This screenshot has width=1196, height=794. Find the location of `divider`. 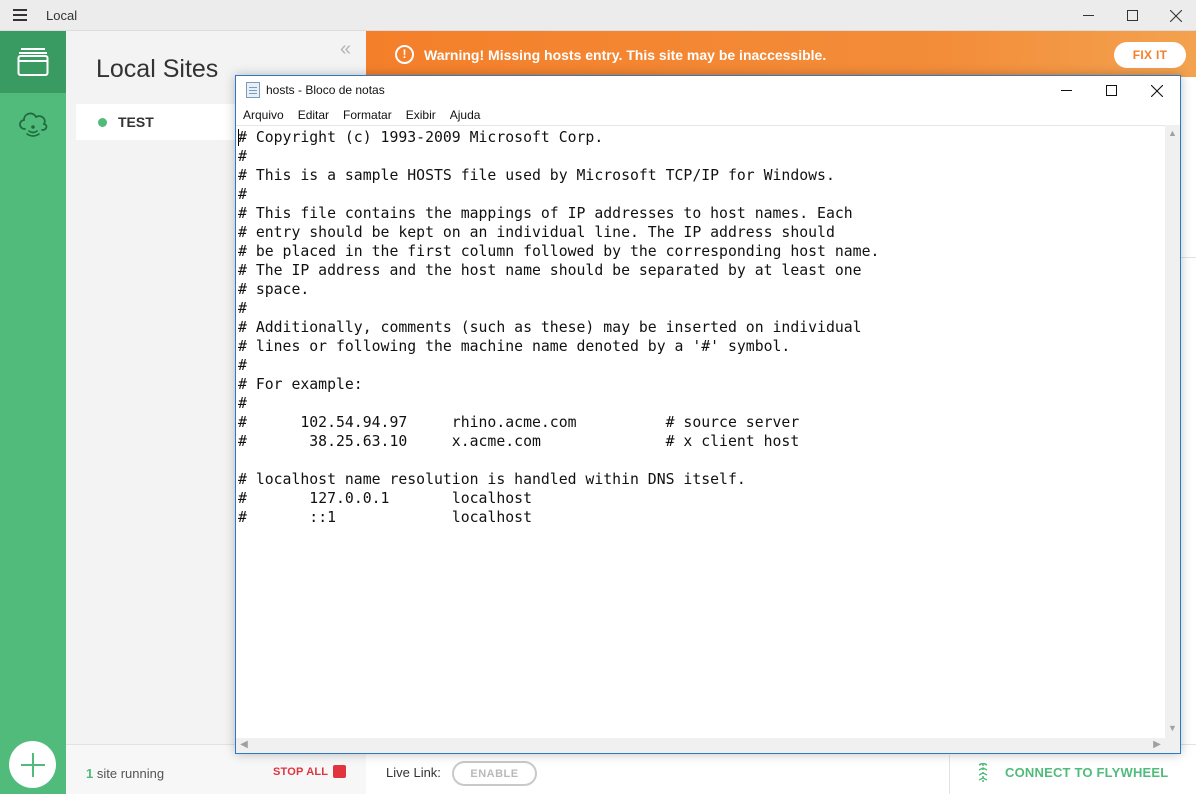

divider is located at coordinates (1188, 257).